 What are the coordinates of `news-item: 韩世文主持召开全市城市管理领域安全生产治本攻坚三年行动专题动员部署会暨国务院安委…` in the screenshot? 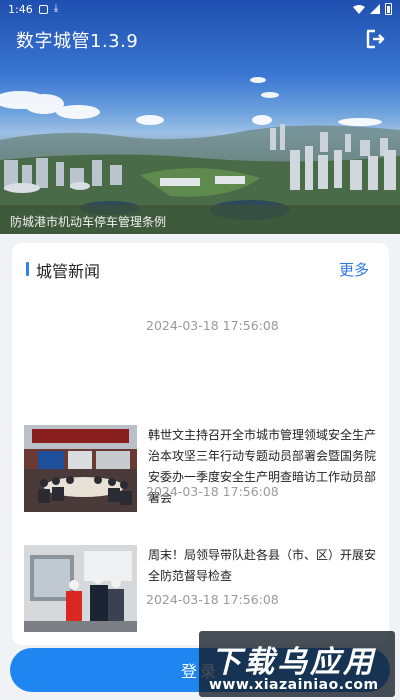 It's located at (200, 467).